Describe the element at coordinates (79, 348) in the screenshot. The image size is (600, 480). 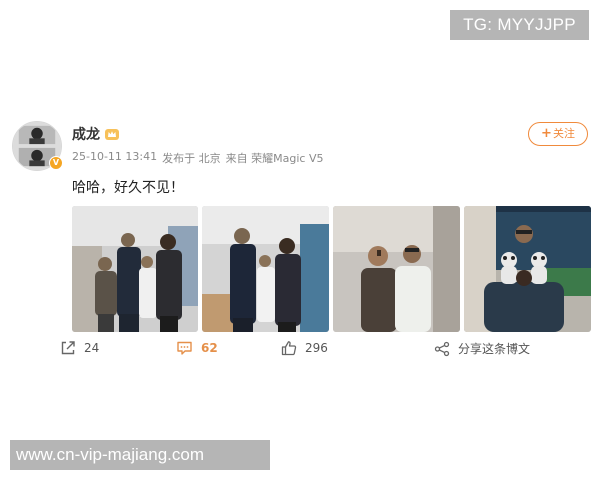
I see `repost-button: 24` at that location.